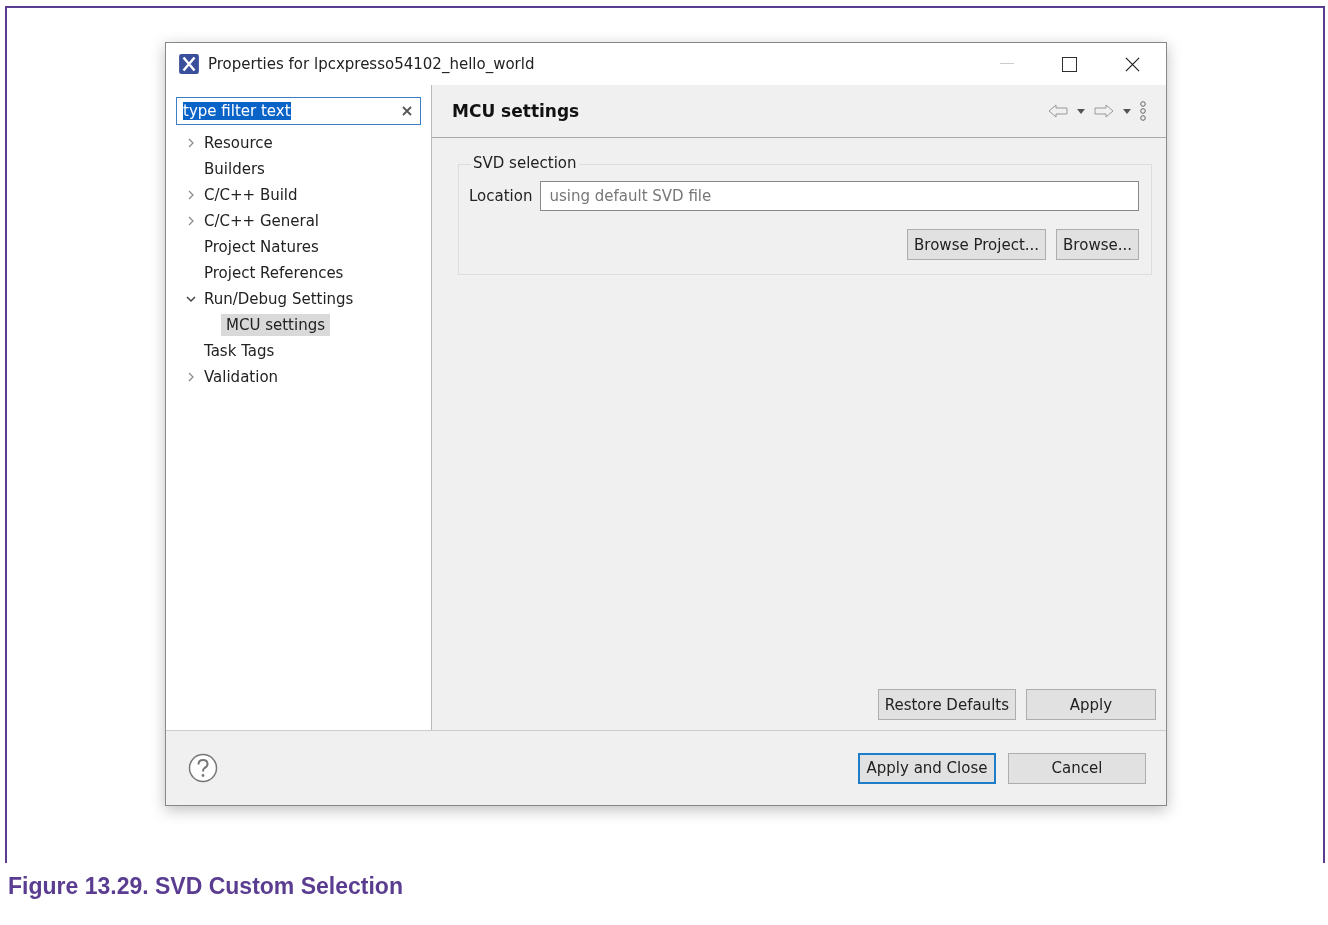  Describe the element at coordinates (946, 704) in the screenshot. I see `page-button: Restore Defaults` at that location.